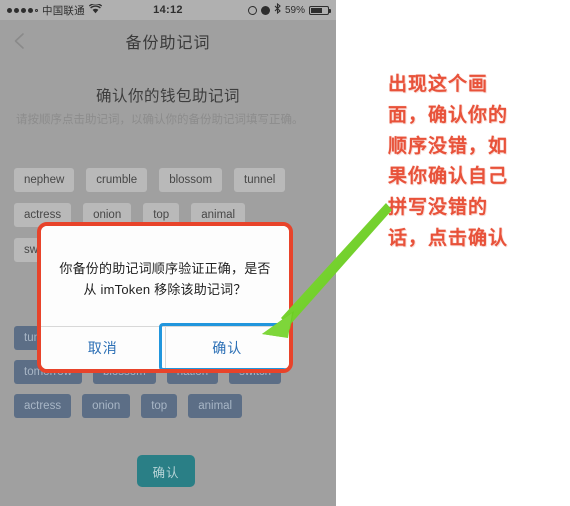 This screenshot has height=506, width=570. I want to click on back-chevron-icon, so click(20, 41).